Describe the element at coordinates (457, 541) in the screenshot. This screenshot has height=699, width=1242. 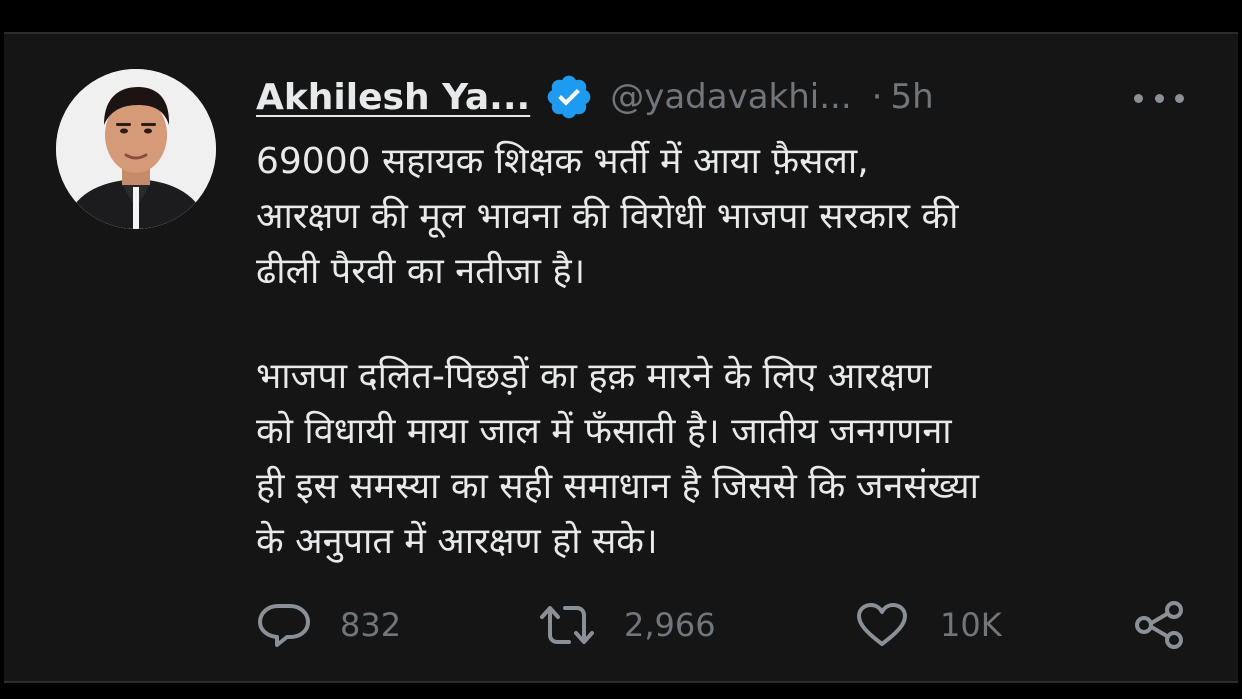
I see `tweet-line: के अनुपात में आरक्षण हो सके।` at that location.